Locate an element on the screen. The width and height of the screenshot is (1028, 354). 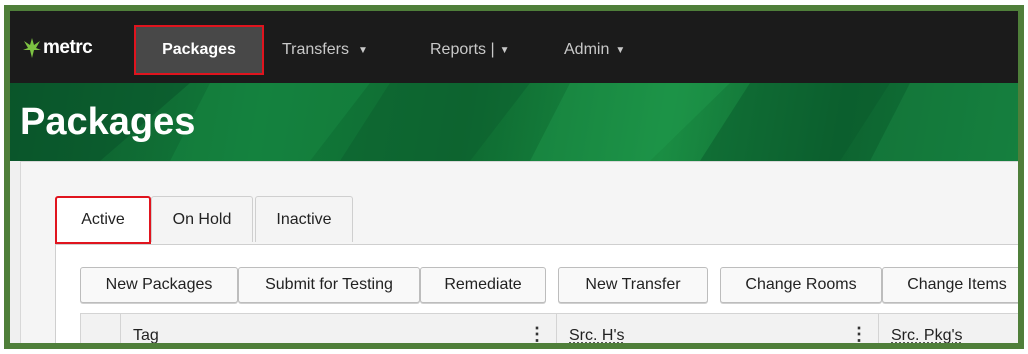
new-transfer-label: New Transfer is located at coordinates (633, 284).